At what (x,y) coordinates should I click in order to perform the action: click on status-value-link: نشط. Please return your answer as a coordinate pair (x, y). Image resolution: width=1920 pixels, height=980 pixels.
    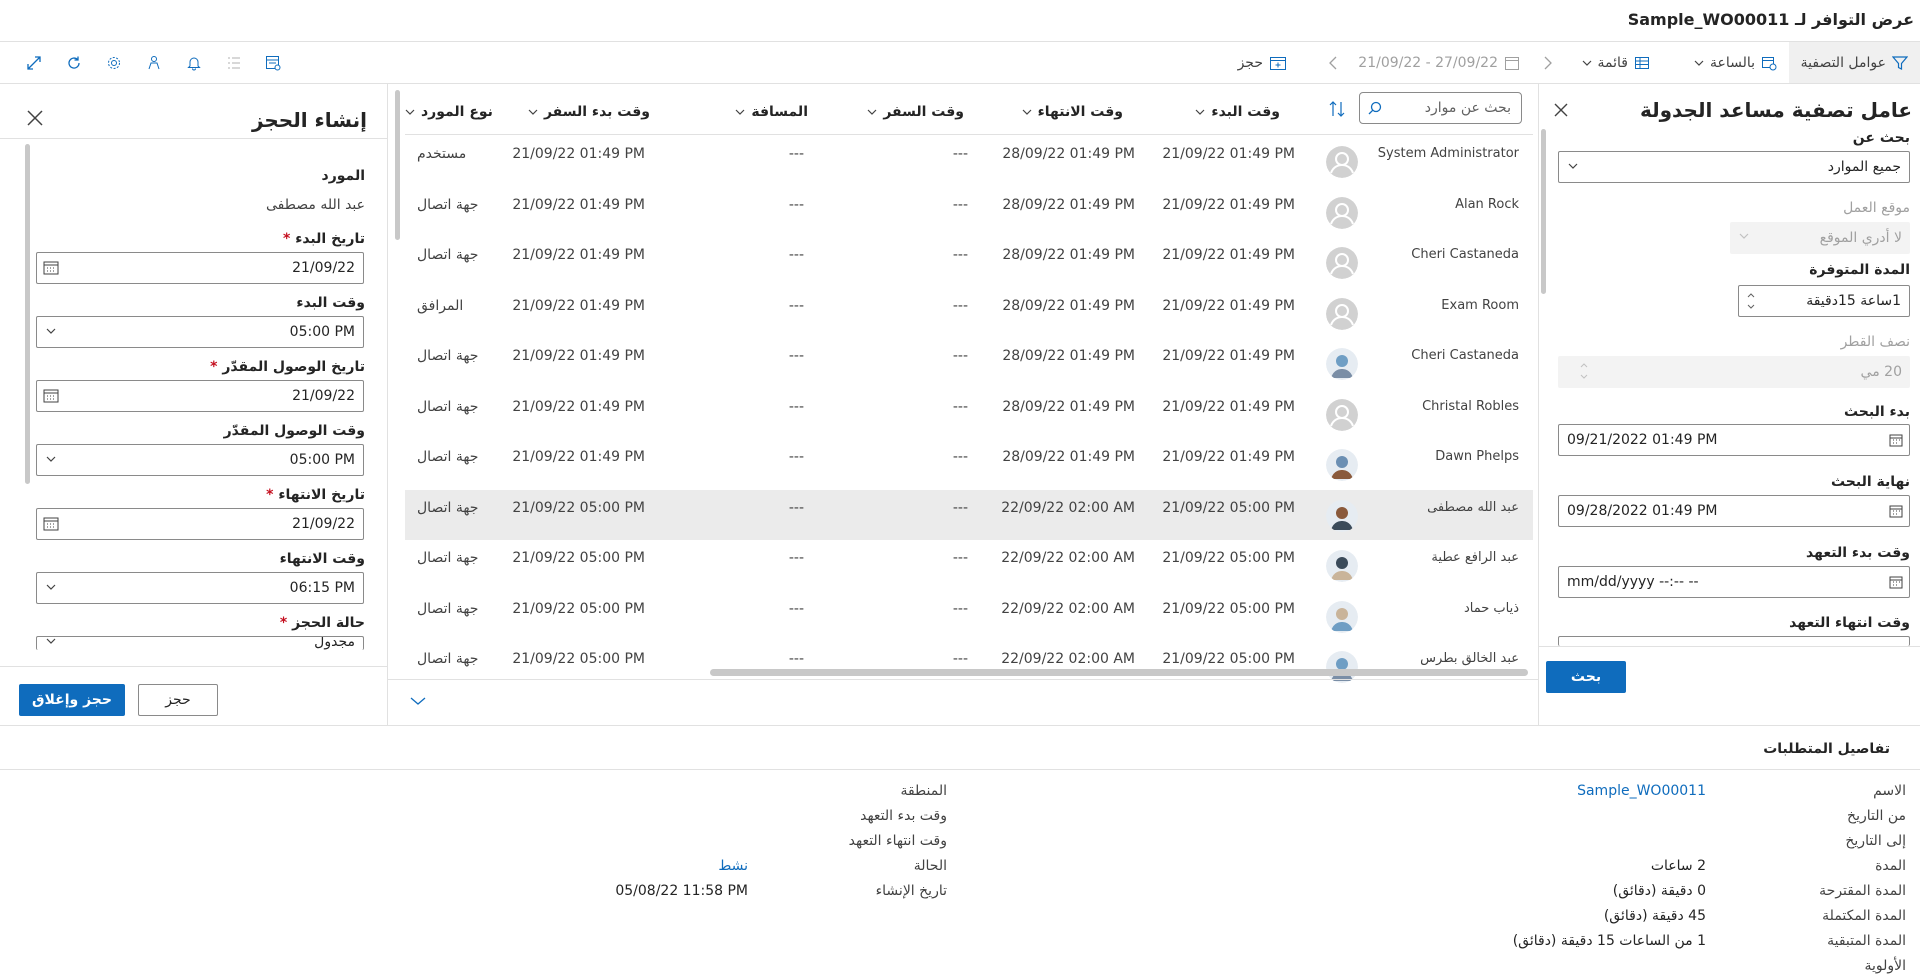
    Looking at the image, I should click on (733, 866).